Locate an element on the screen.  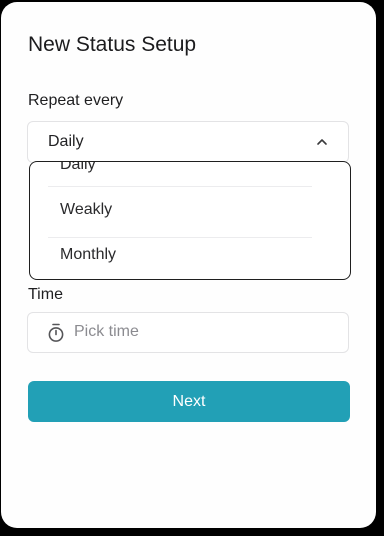
option-monthly: Monthly is located at coordinates (88, 255).